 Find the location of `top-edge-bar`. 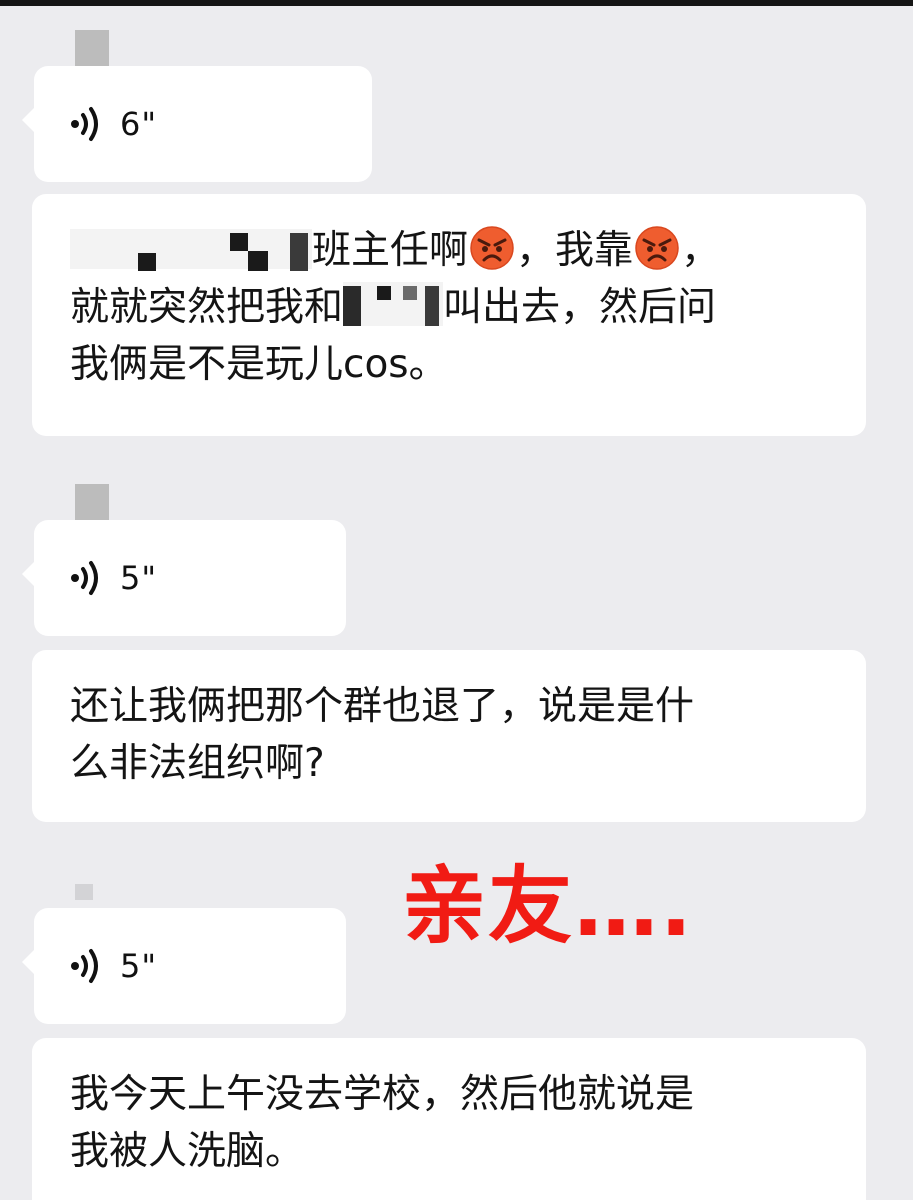

top-edge-bar is located at coordinates (456, 3).